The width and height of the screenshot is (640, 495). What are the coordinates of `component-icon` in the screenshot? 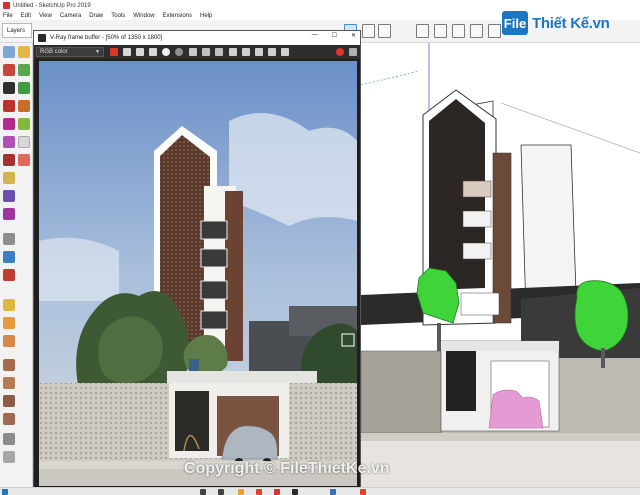 It's located at (24, 70).